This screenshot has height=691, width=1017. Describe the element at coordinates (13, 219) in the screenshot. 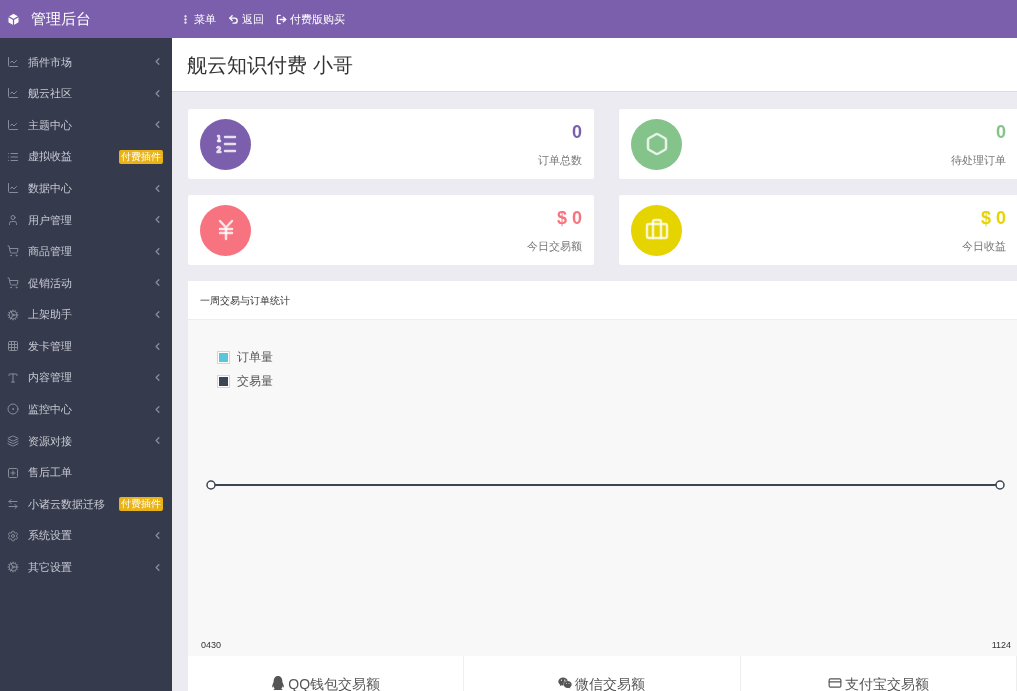

I see `user-icon` at that location.